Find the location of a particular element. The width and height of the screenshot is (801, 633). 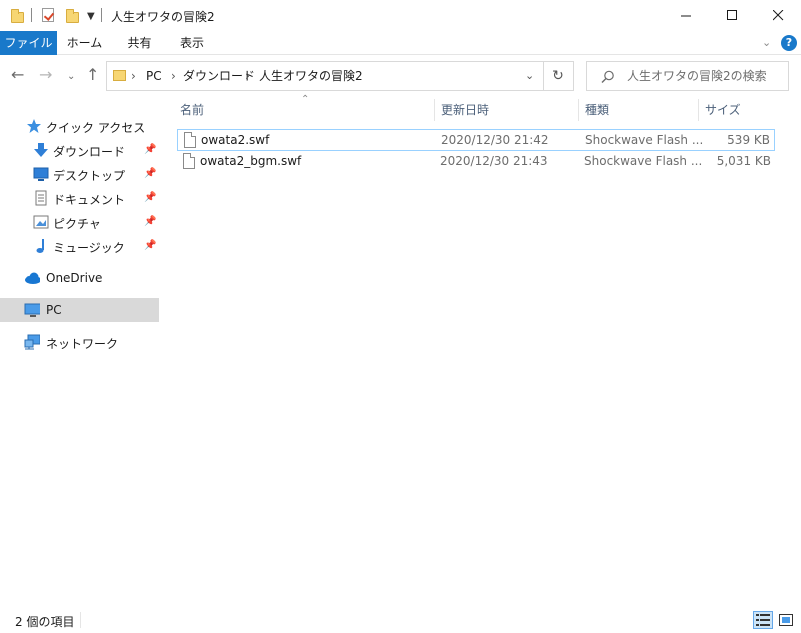

picture-icon is located at coordinates (41, 222).